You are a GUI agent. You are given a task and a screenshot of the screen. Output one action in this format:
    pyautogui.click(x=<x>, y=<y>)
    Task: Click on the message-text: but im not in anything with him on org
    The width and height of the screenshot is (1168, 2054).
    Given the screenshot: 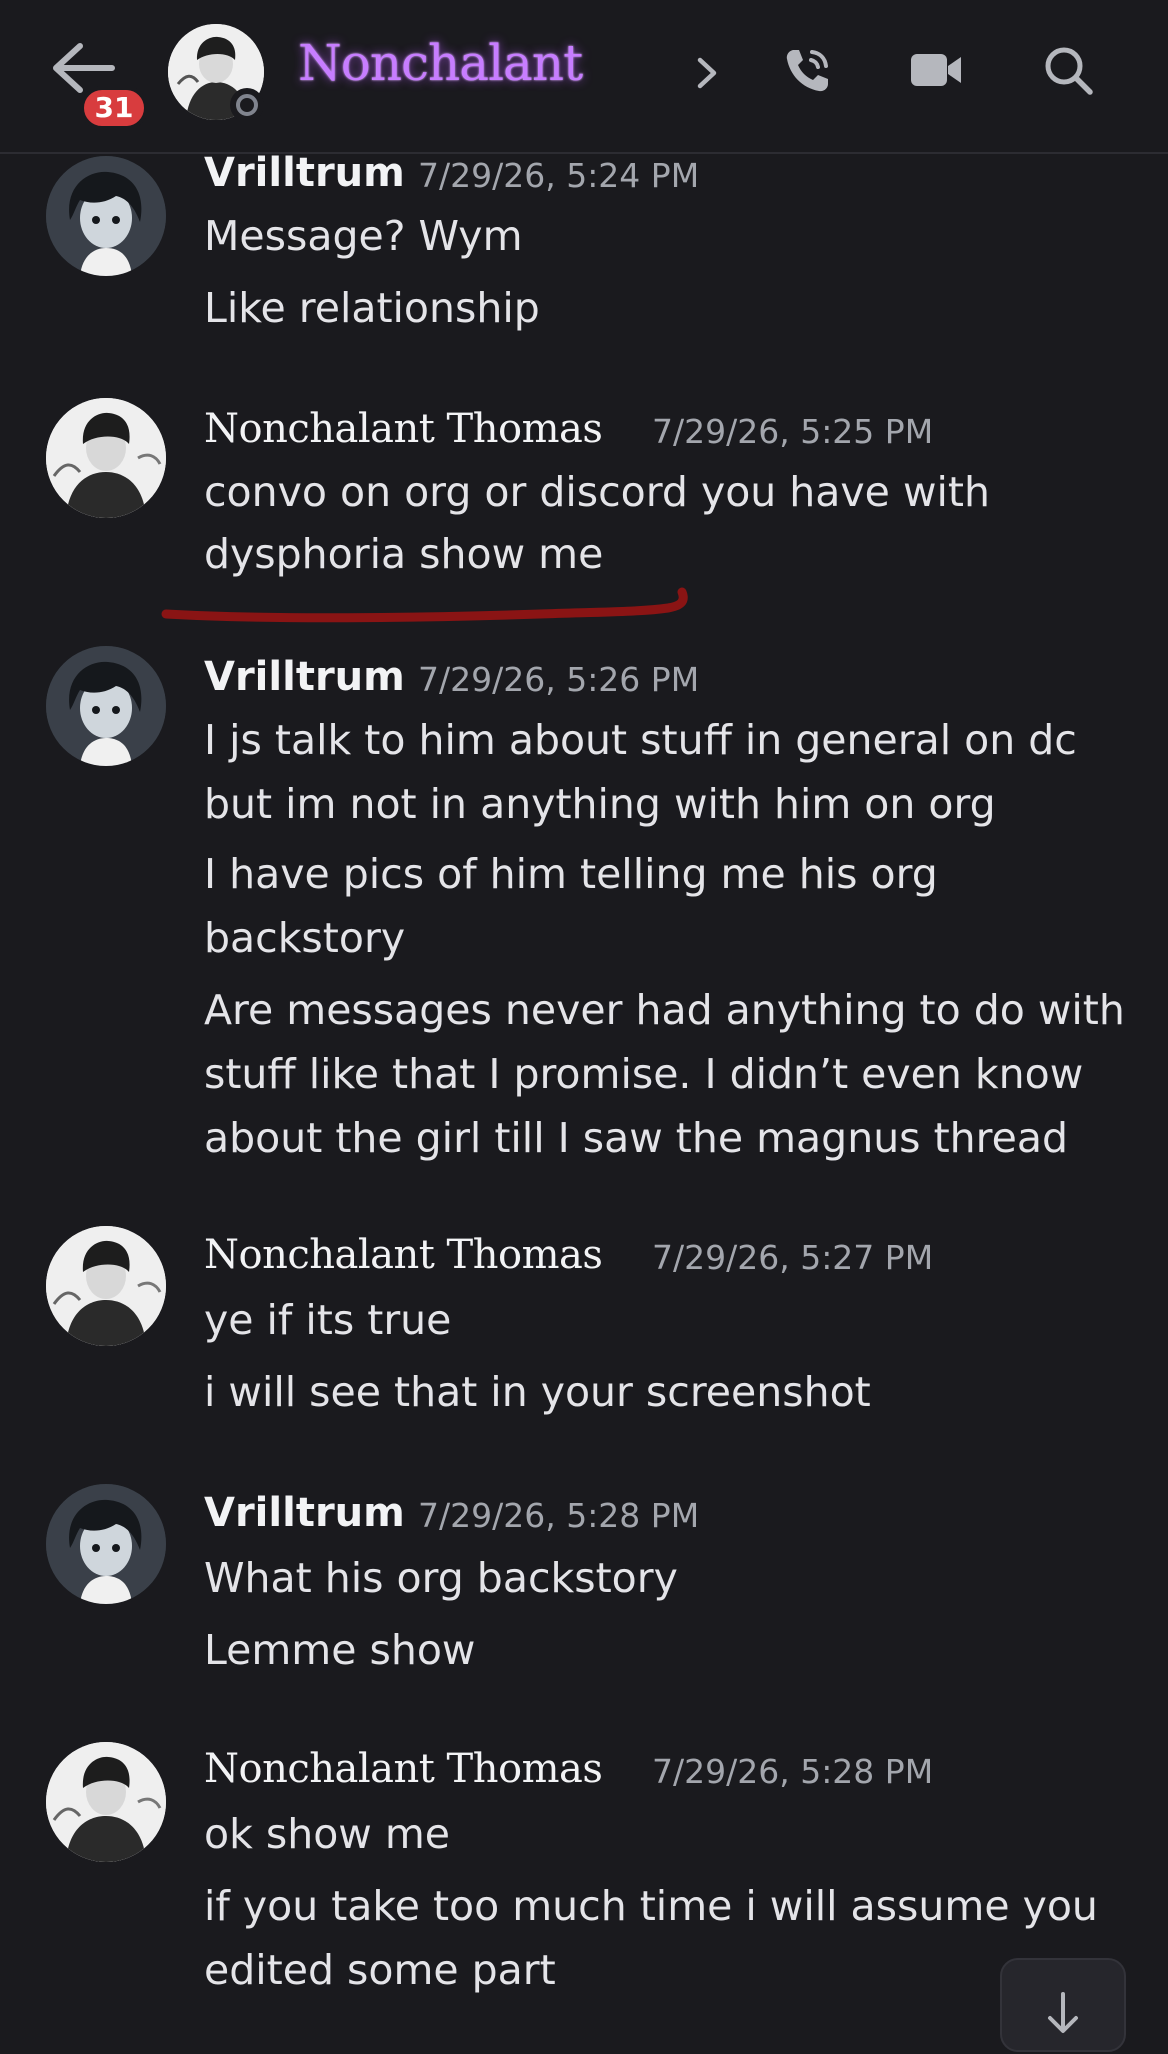 What is the action you would take?
    pyautogui.click(x=600, y=804)
    